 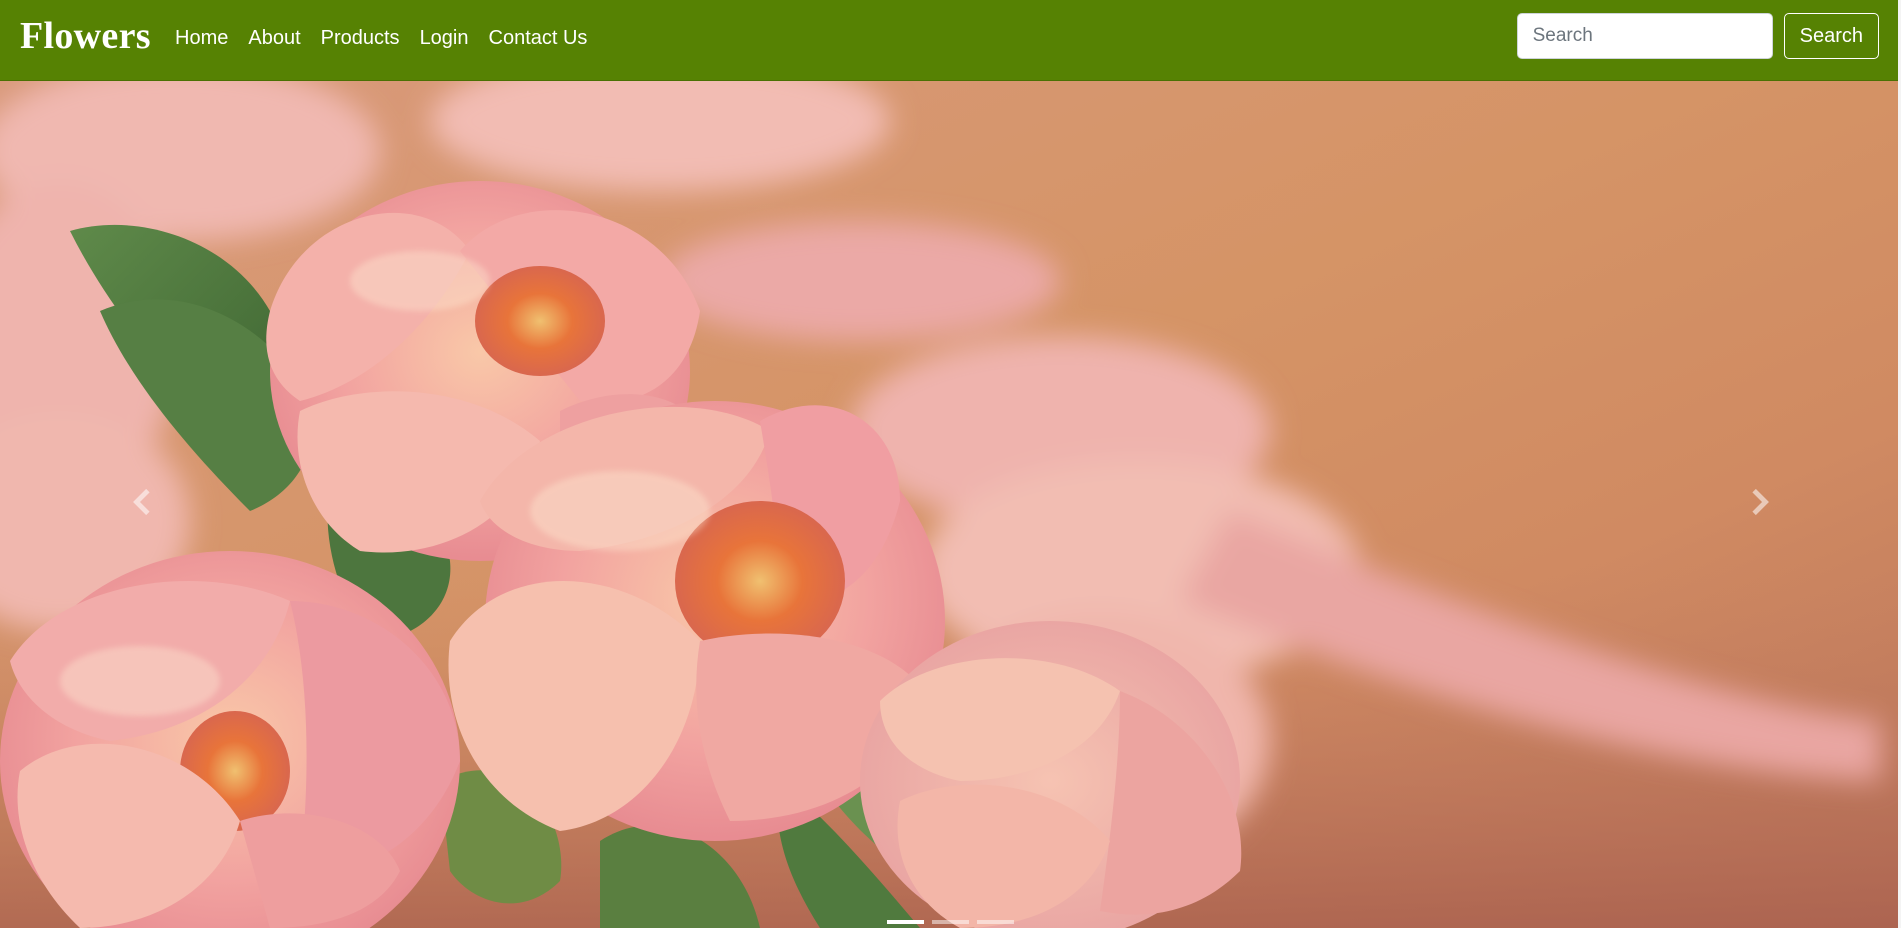 I want to click on chevron-left-icon, so click(x=143, y=504).